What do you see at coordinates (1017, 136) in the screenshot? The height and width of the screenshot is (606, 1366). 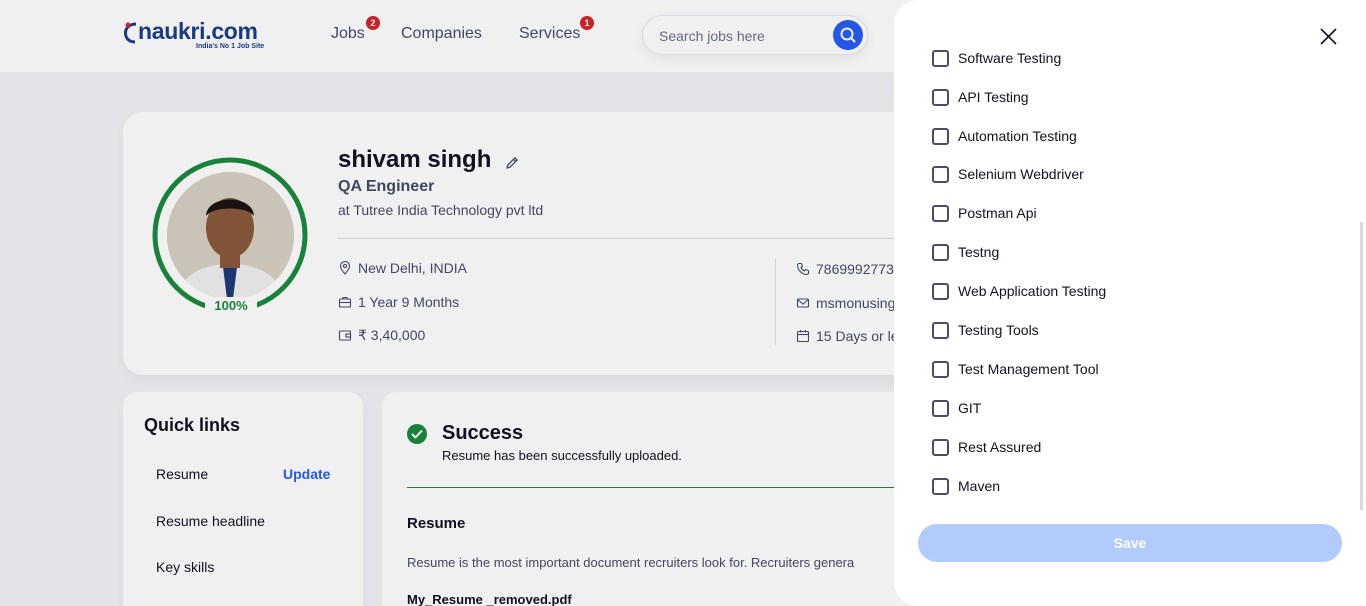 I see `skill-label: Automation Testing` at bounding box center [1017, 136].